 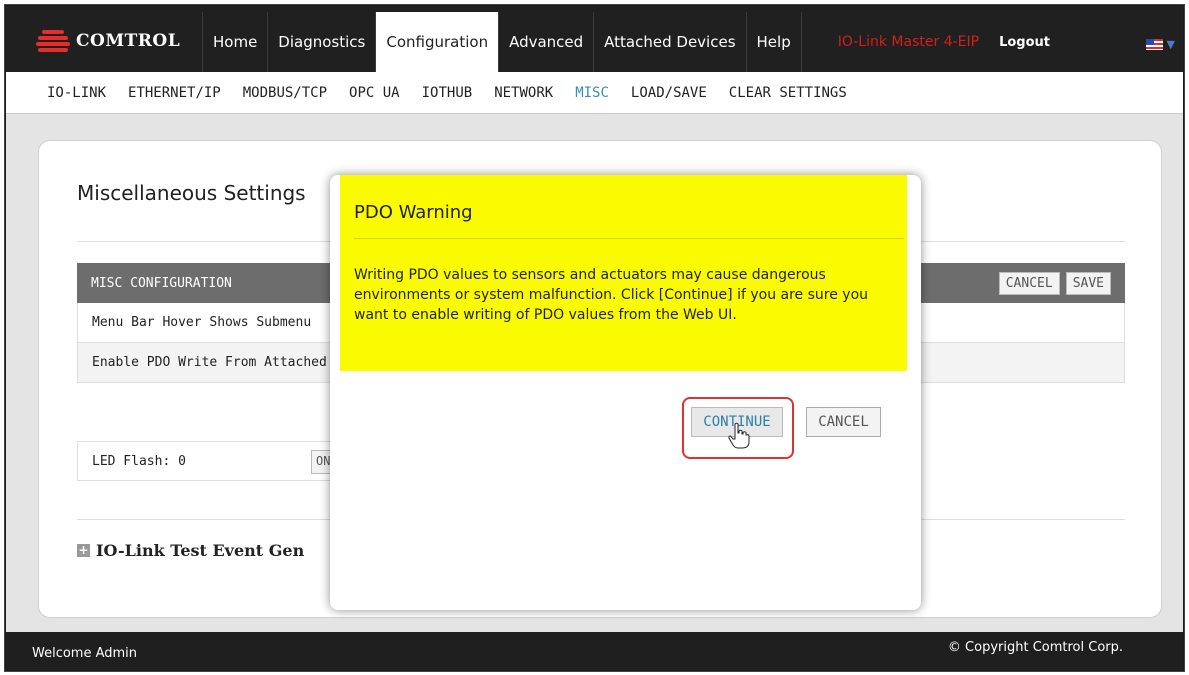 I want to click on nav-attached-devices: Attached Devices, so click(x=669, y=42).